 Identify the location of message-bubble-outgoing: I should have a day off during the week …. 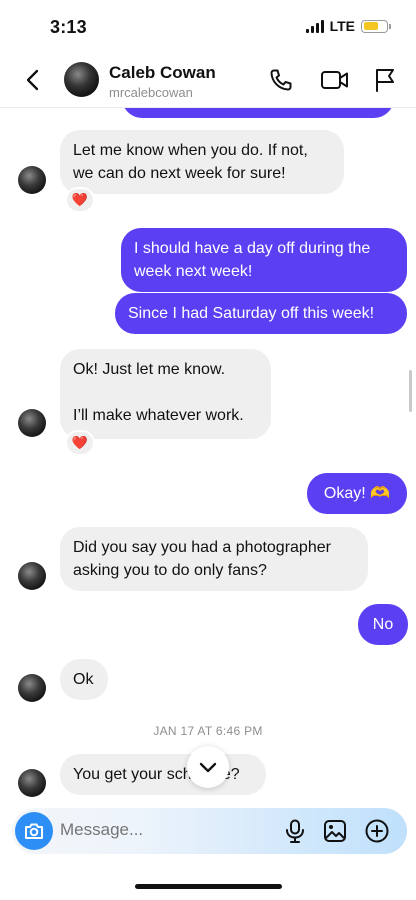
(264, 260).